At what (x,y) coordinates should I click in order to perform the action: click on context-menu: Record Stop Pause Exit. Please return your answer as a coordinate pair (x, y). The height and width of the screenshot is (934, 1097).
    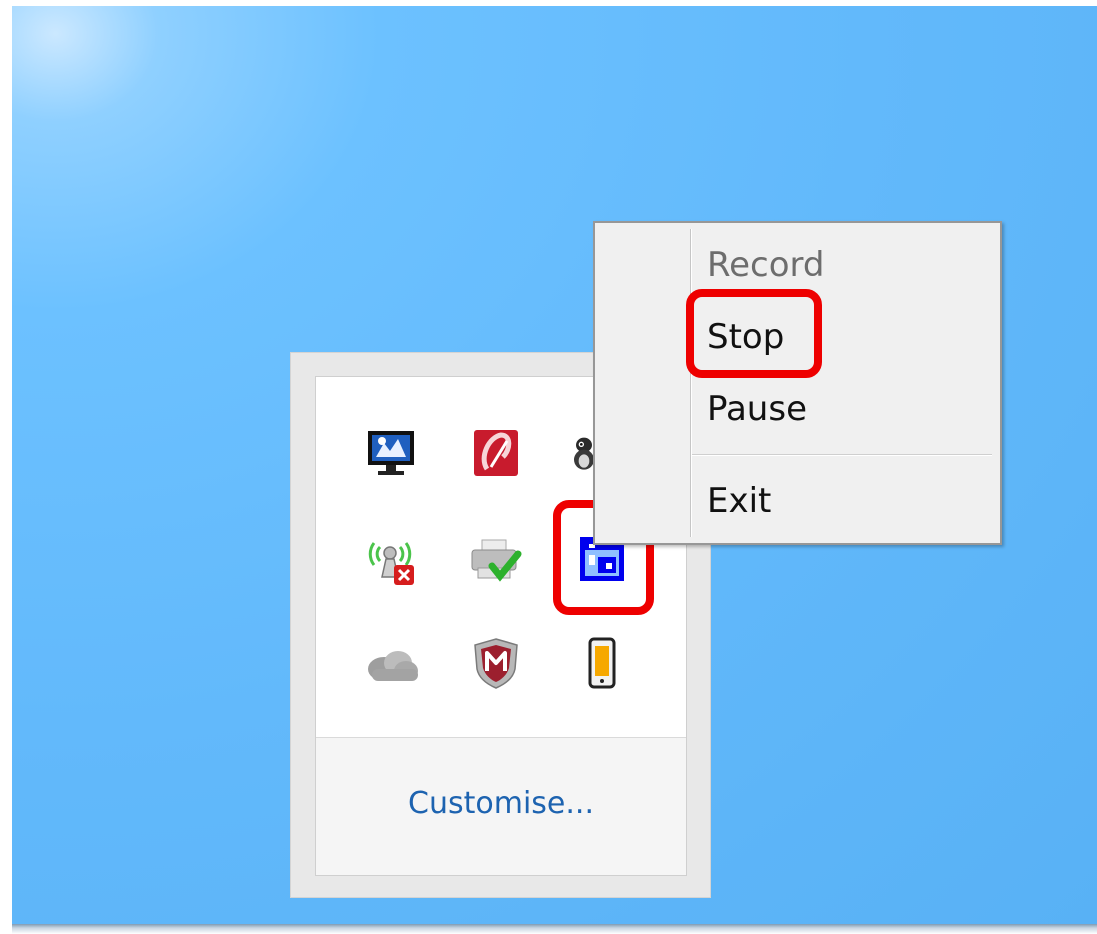
    Looking at the image, I should click on (797, 383).